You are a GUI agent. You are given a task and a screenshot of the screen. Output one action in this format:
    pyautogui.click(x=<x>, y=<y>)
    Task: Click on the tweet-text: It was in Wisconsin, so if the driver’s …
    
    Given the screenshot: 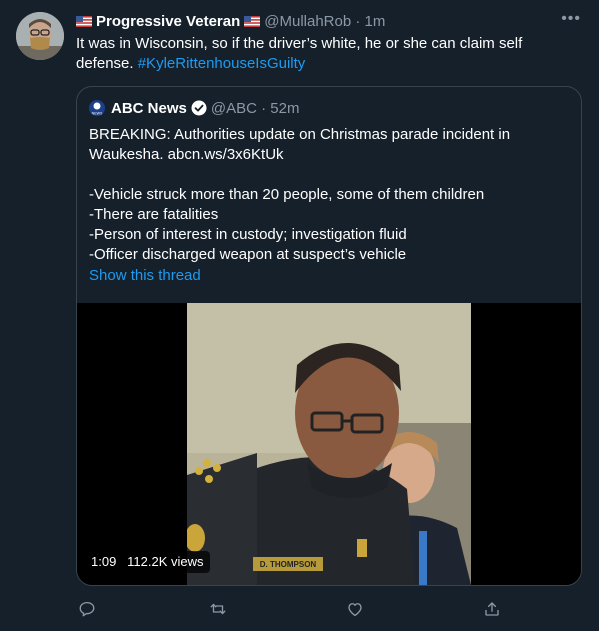 What is the action you would take?
    pyautogui.click(x=306, y=54)
    